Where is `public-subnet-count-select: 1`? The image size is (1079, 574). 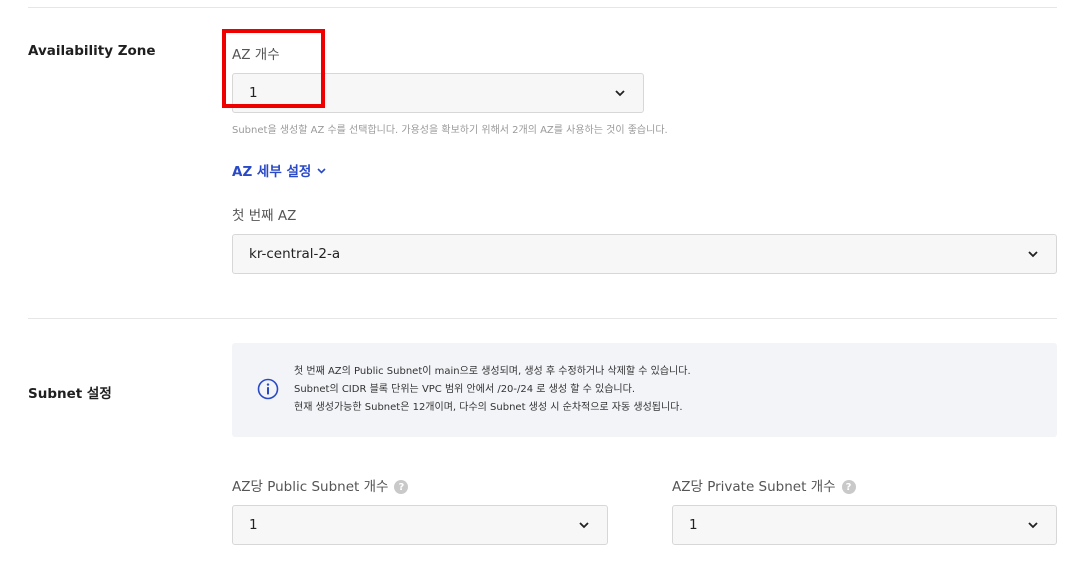 public-subnet-count-select: 1 is located at coordinates (420, 525).